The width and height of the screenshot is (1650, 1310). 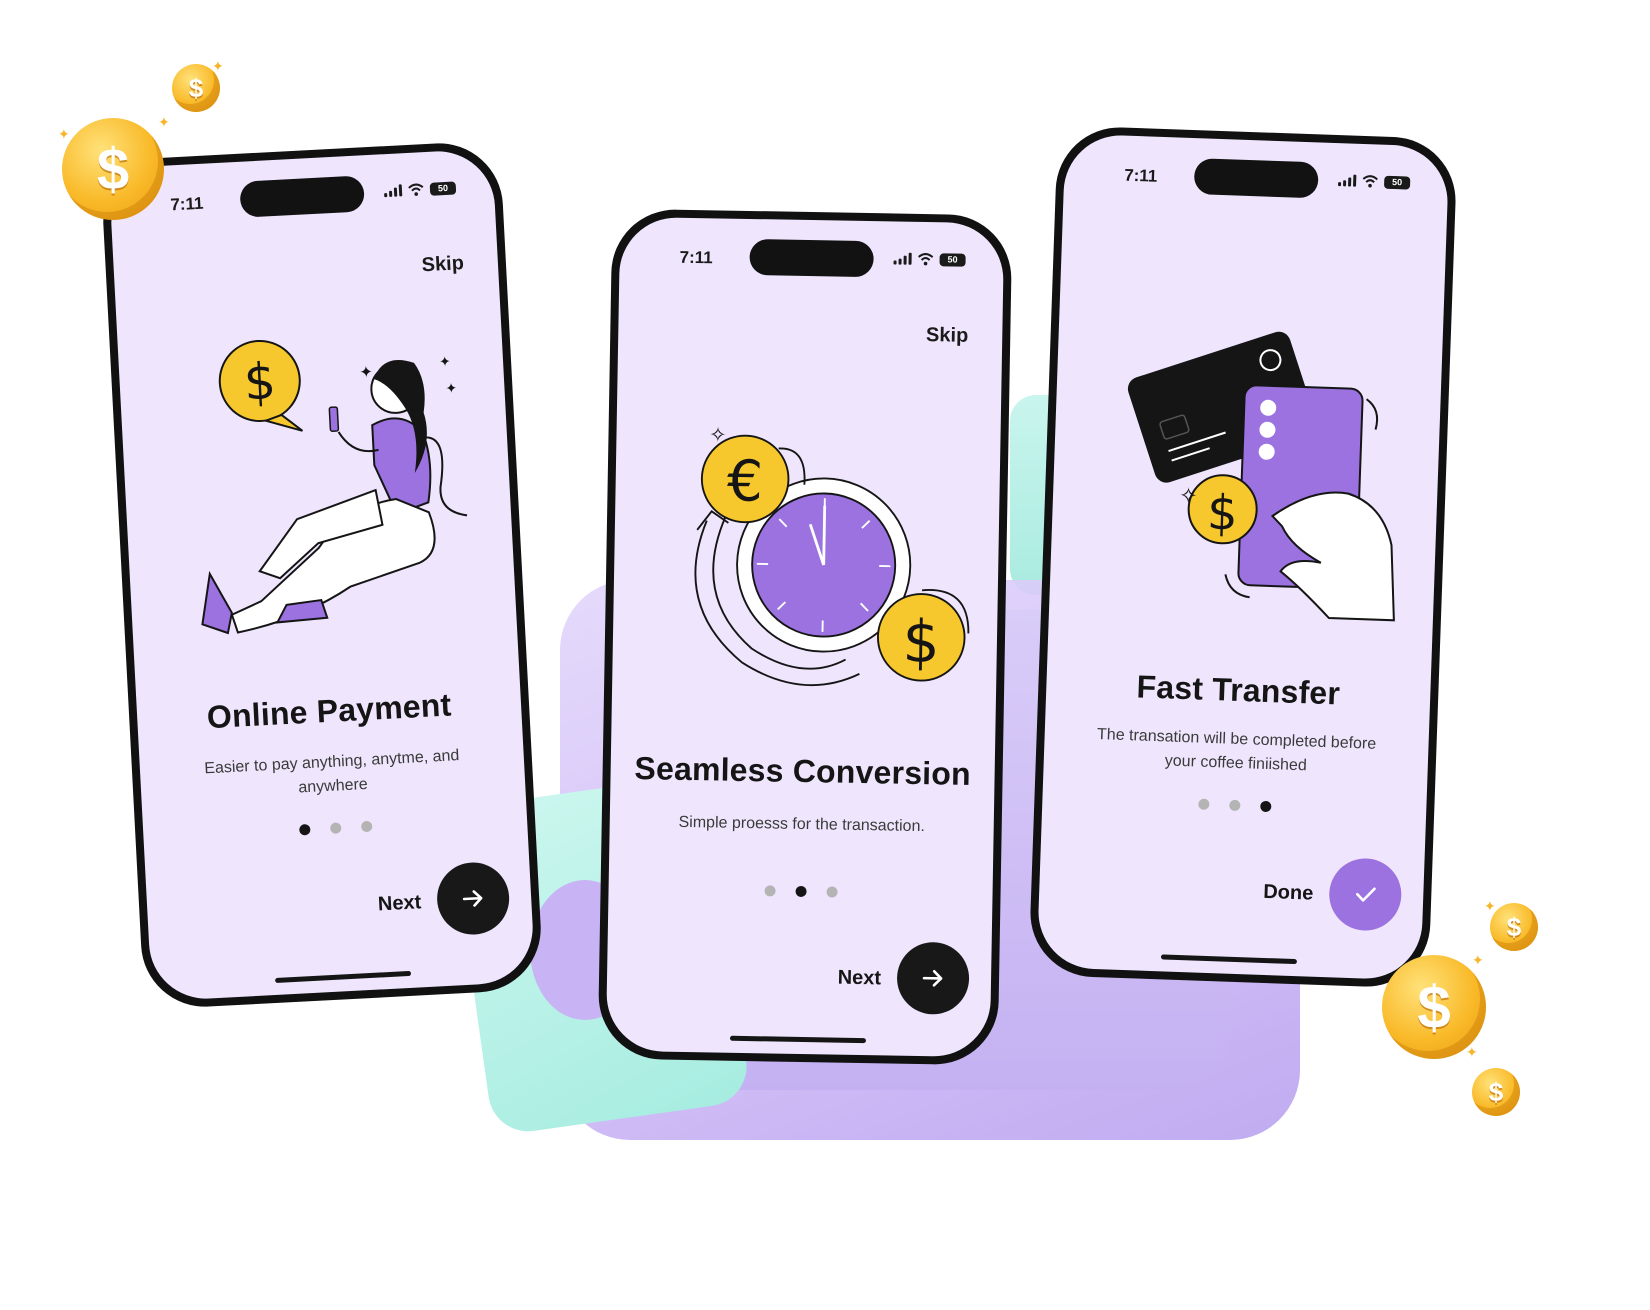 What do you see at coordinates (832, 555) in the screenshot?
I see `illustration-currency-clock: € ✧ $` at bounding box center [832, 555].